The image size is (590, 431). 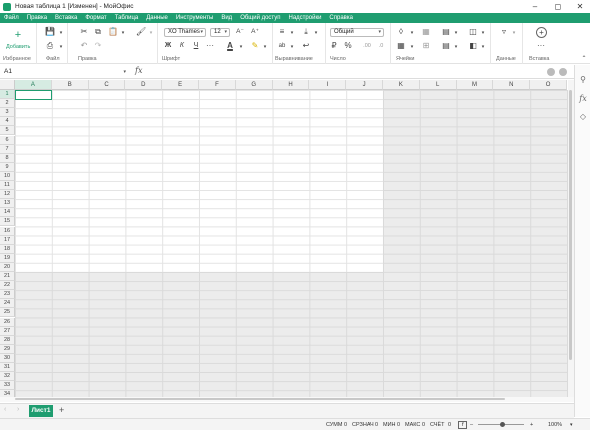 I want to click on filter-icon: ▿, so click(x=504, y=32).